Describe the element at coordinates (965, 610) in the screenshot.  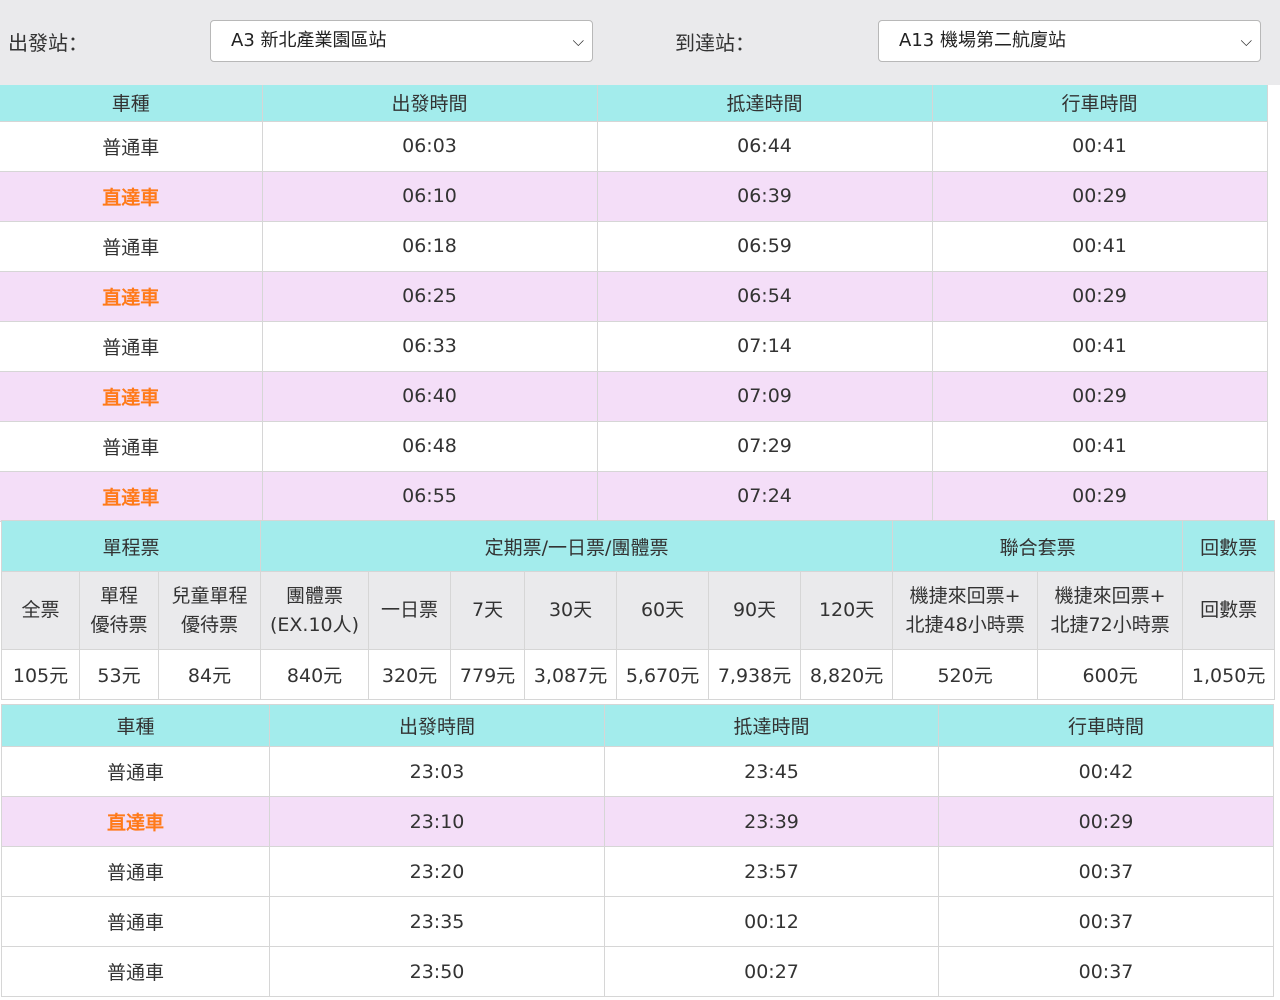
I see `fare-type-header: 機捷來回票+ 北捷48小時票` at that location.